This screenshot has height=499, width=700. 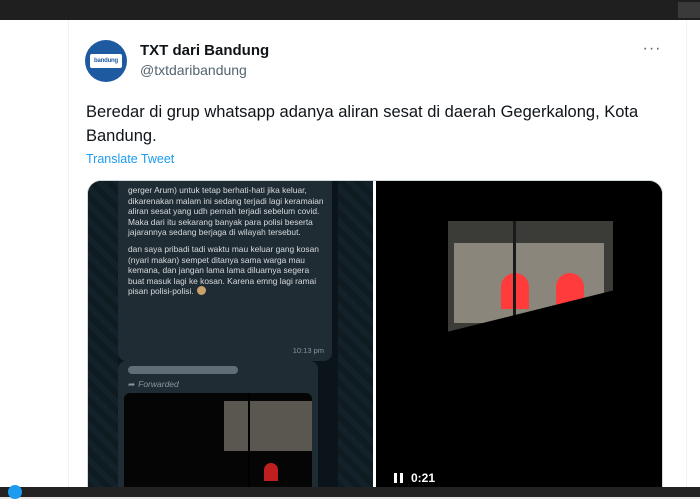 What do you see at coordinates (350, 10) in the screenshot?
I see `browser-top-bar` at bounding box center [350, 10].